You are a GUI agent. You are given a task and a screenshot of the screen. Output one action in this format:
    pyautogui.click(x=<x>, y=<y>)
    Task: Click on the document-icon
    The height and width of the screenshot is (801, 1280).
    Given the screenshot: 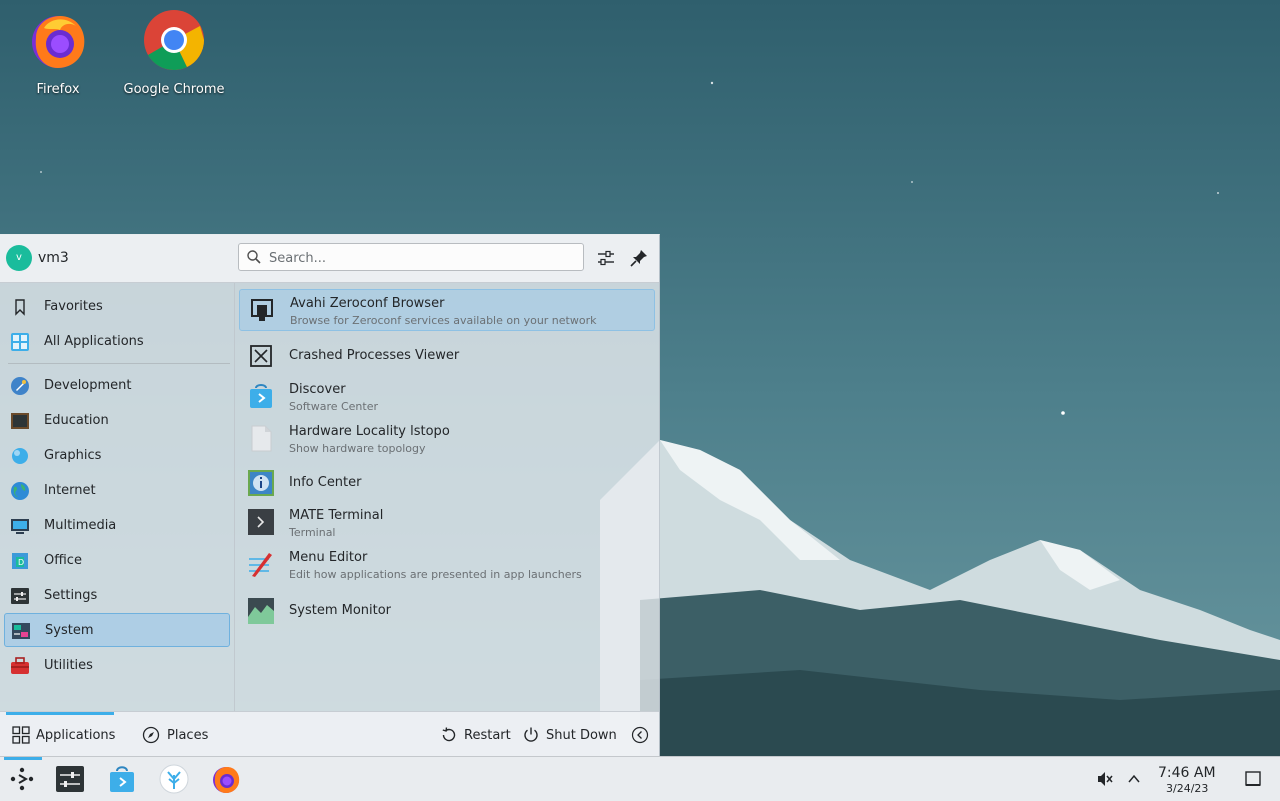 What is the action you would take?
    pyautogui.click(x=261, y=438)
    